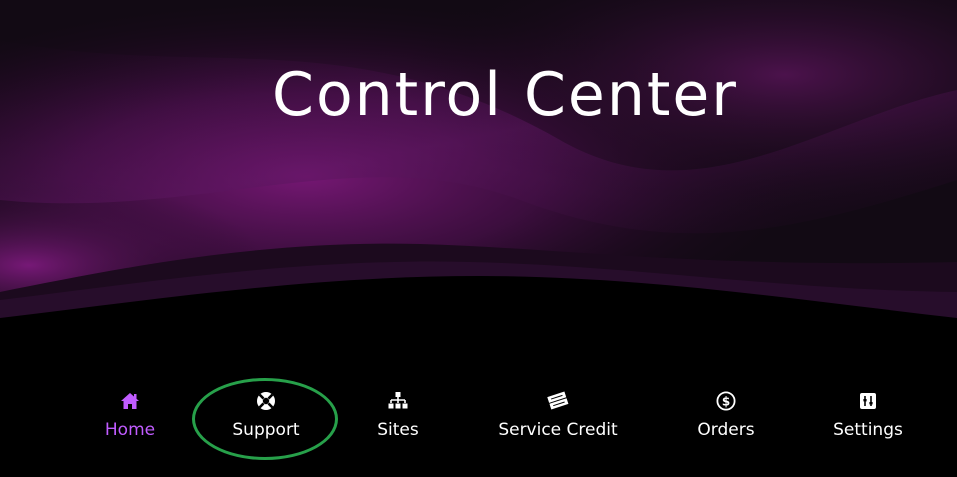 Image resolution: width=957 pixels, height=477 pixels. What do you see at coordinates (868, 401) in the screenshot?
I see `sliders-icon` at bounding box center [868, 401].